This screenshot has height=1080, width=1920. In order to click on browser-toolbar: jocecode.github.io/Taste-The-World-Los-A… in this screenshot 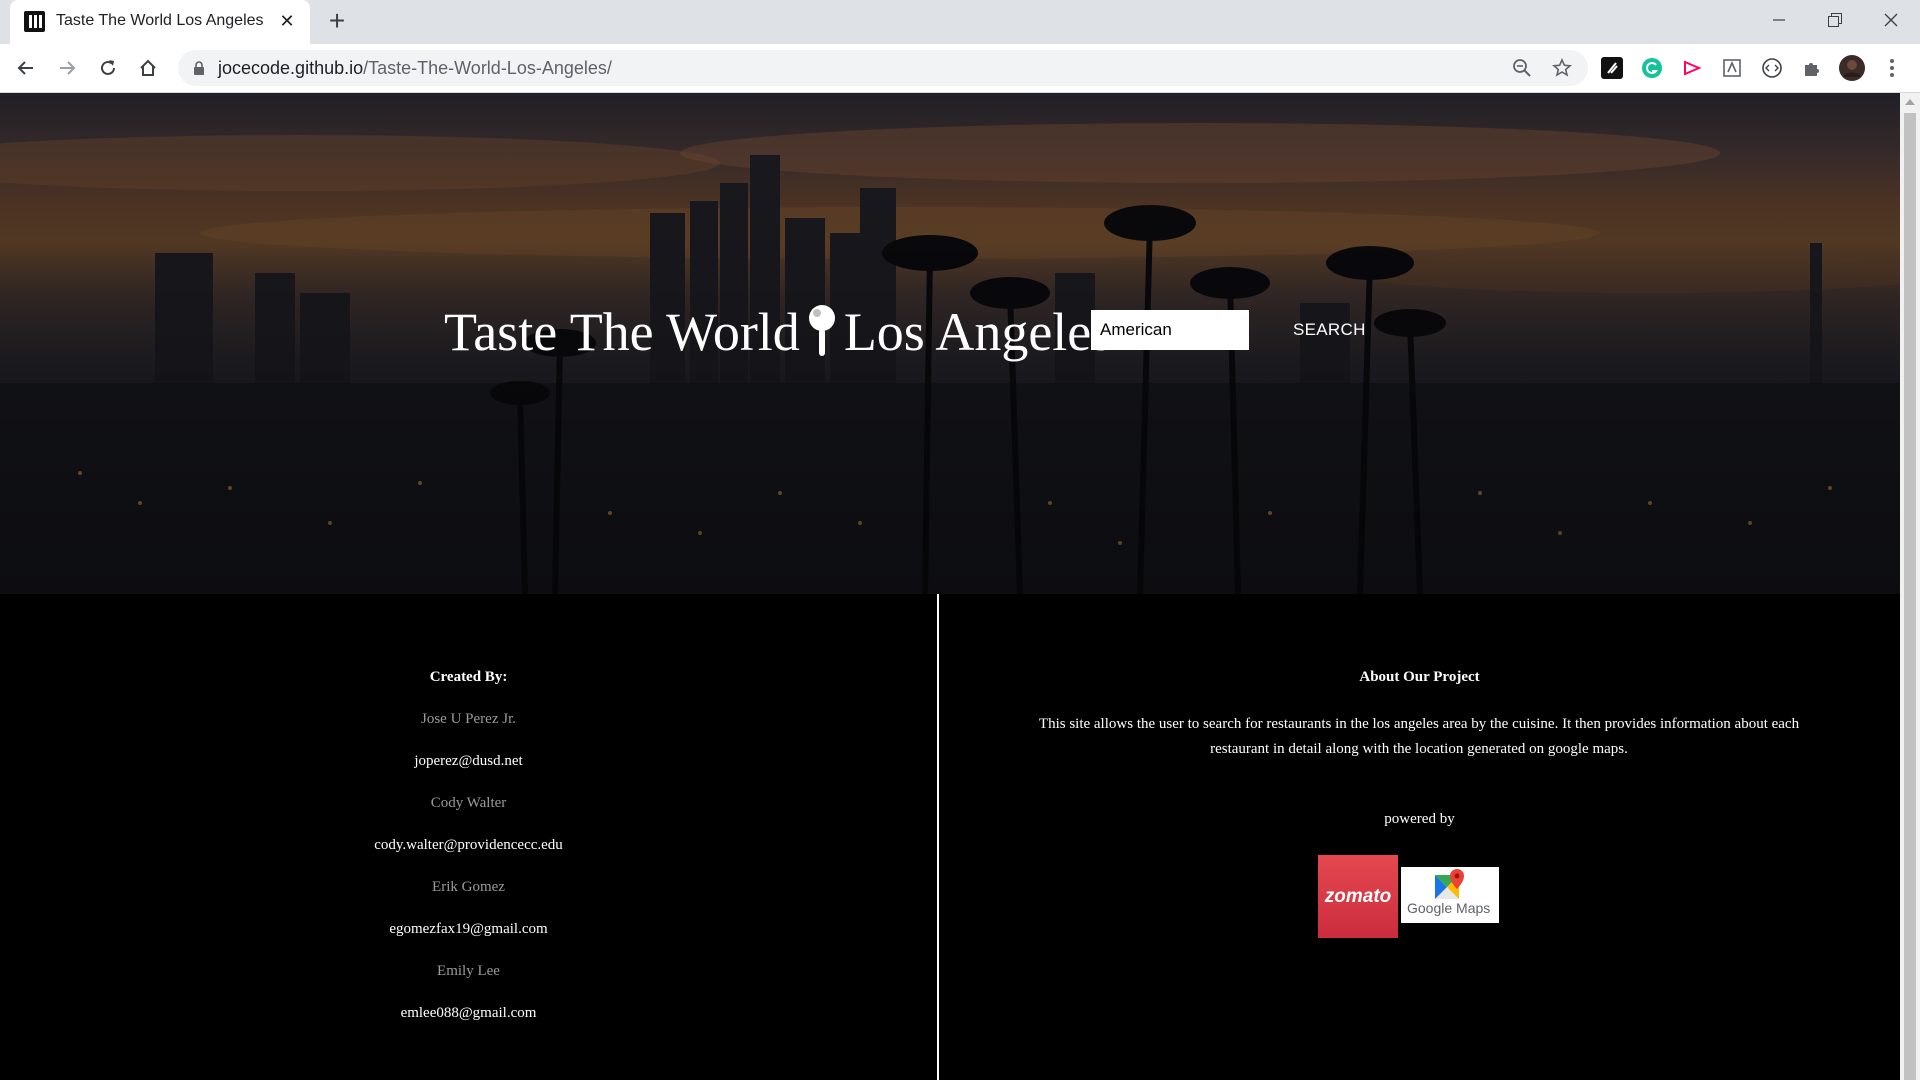, I will do `click(960, 68)`.